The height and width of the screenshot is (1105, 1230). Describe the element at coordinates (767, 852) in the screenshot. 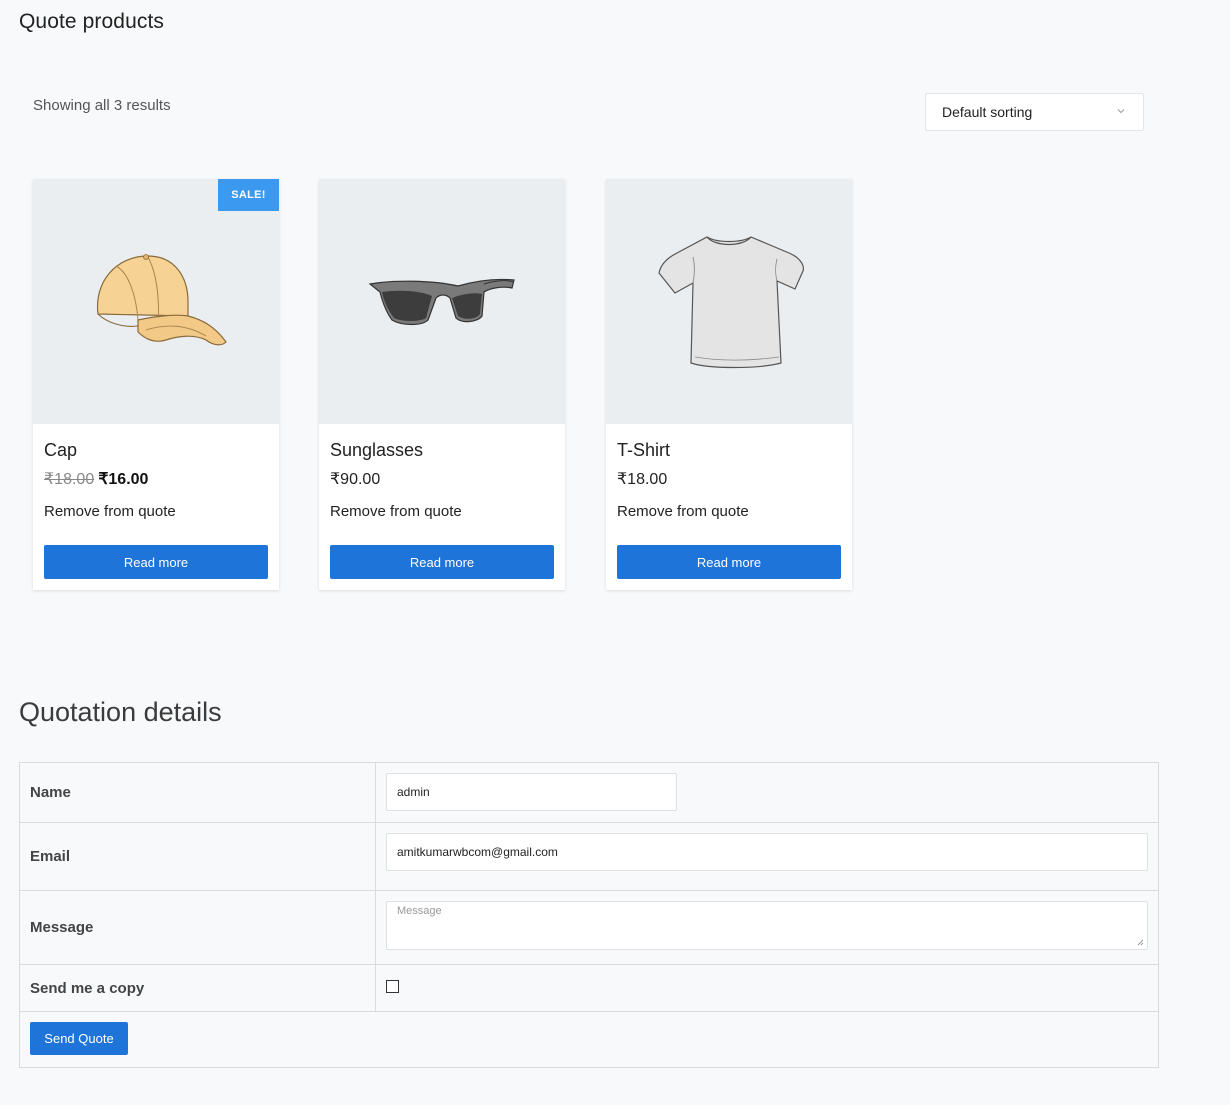

I see `email-field: amitkumarwbcom@gmail.com` at that location.